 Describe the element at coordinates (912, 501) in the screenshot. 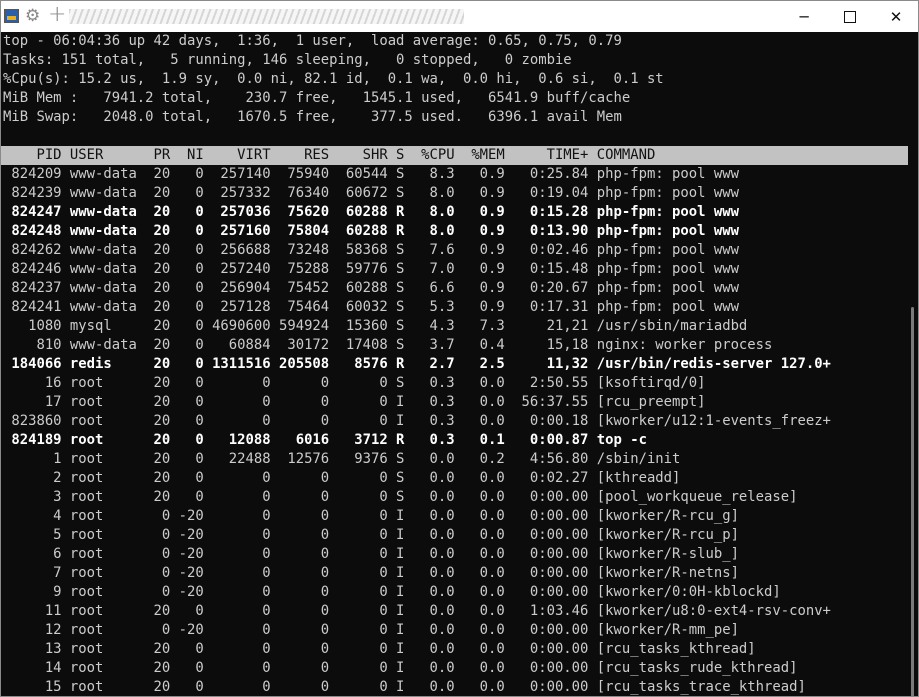

I see `scrollbar-thumb` at that location.